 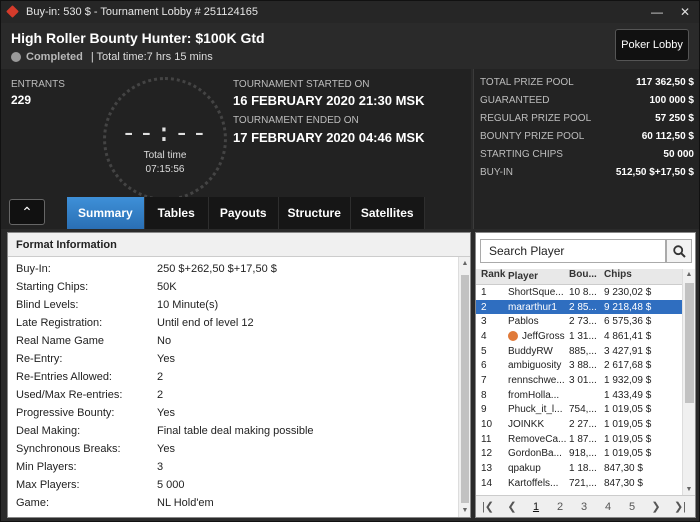 What do you see at coordinates (580, 292) in the screenshot?
I see `player-row: 1 ShortSque... 10 8... 9 230,02 $` at bounding box center [580, 292].